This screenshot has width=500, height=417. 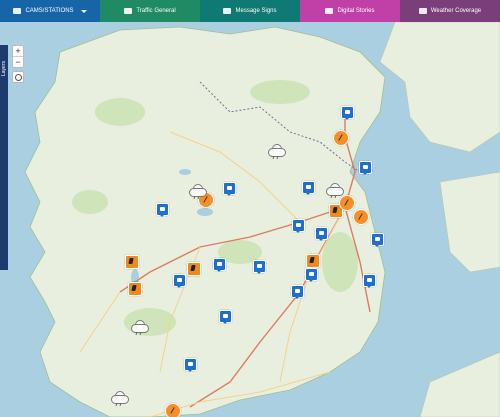 I want to click on tab-message-signs: Message Signs, so click(x=250, y=11).